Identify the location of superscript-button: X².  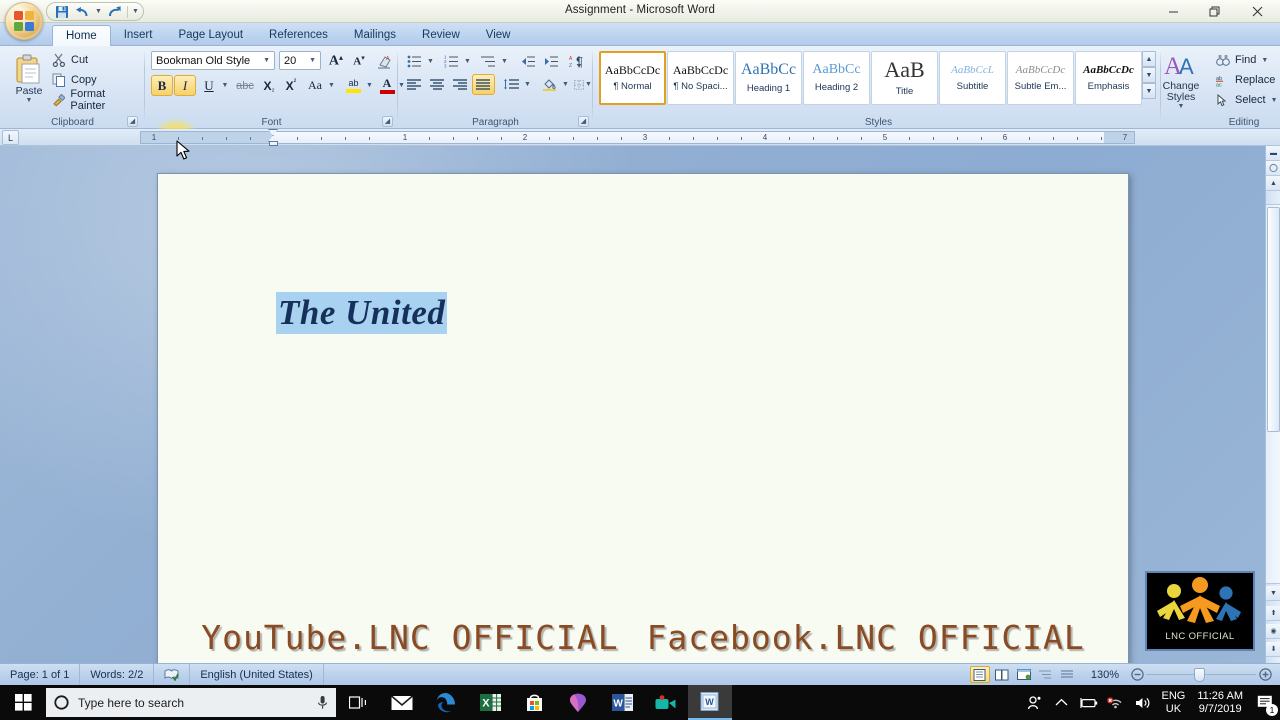
(291, 85).